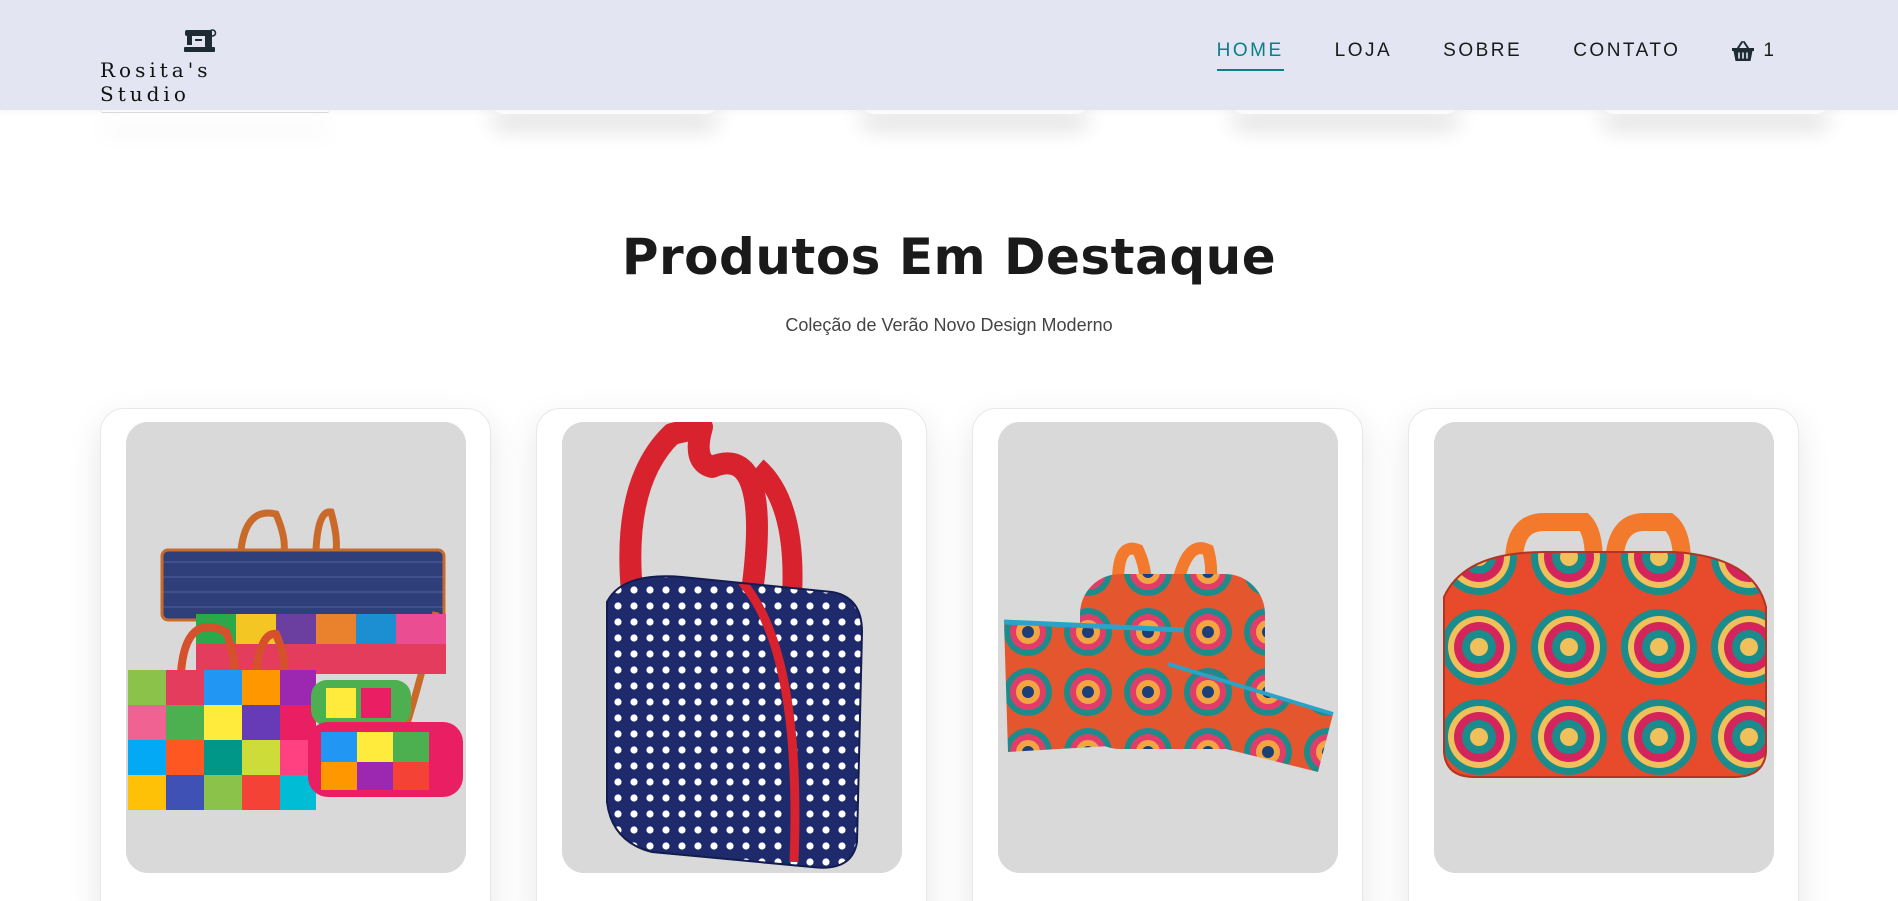 The image size is (1898, 901). What do you see at coordinates (200, 40) in the screenshot?
I see `sewing-machine-icon` at bounding box center [200, 40].